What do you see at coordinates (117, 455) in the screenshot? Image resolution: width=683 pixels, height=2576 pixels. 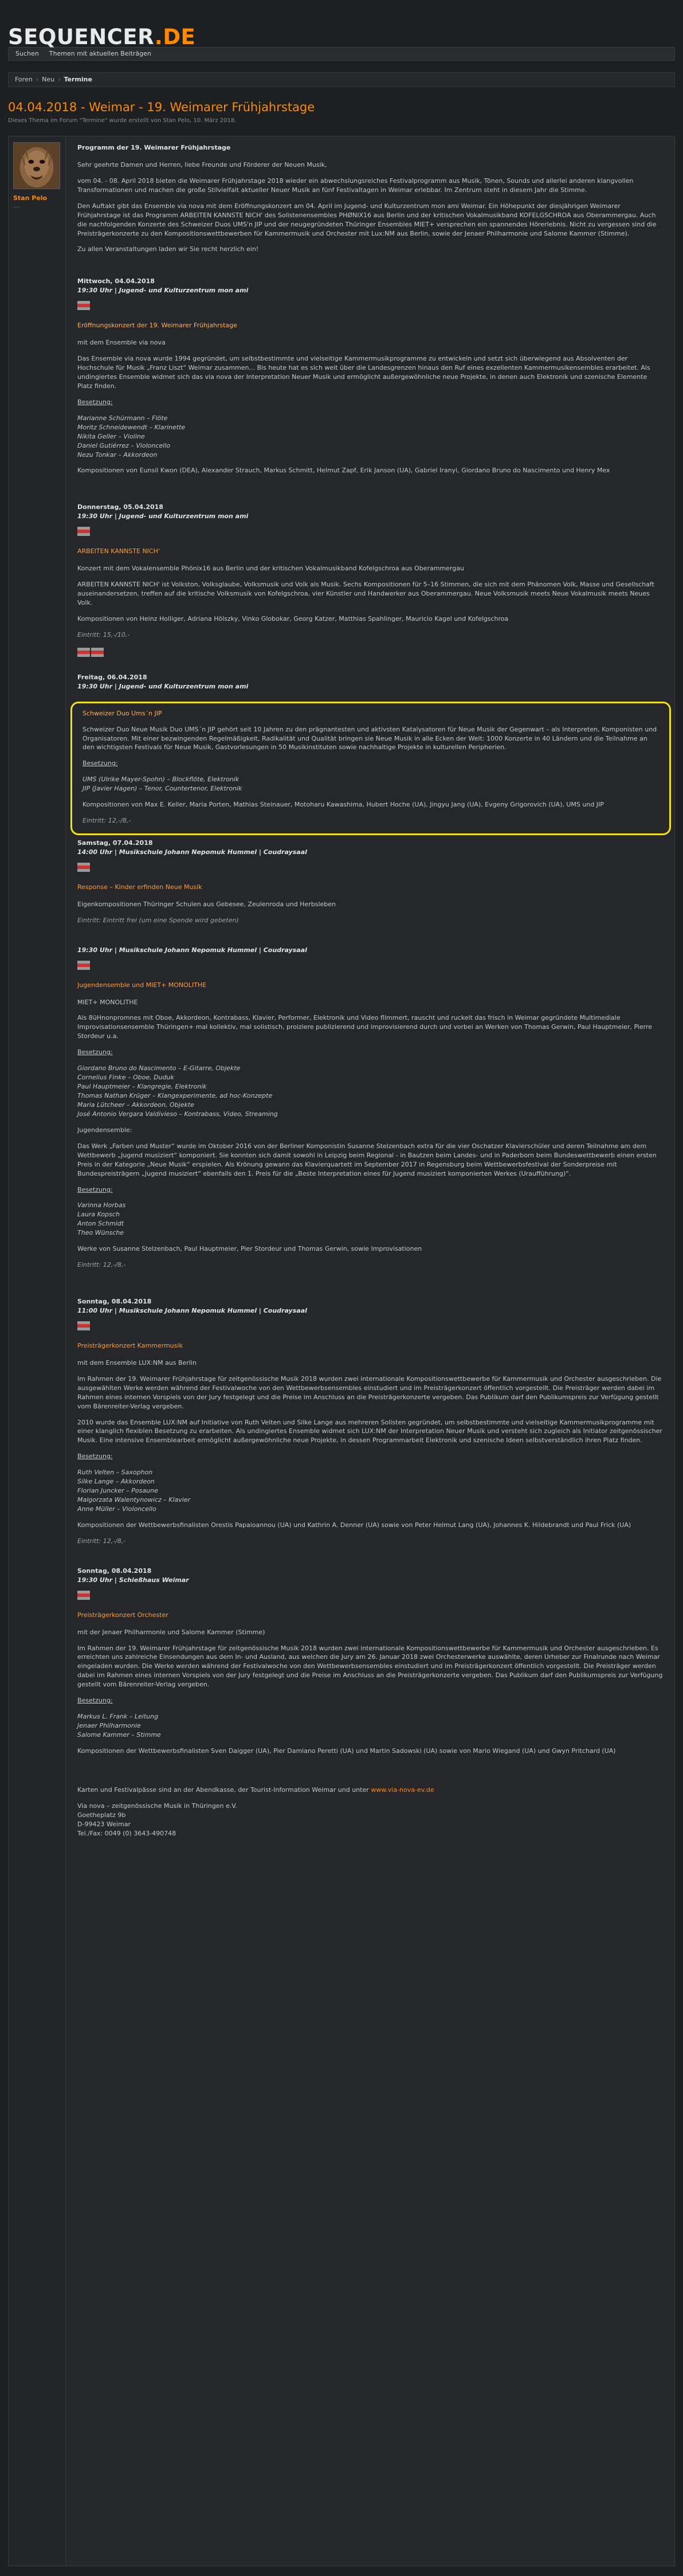 I see `cast-item: Nezu Tonkar – Akkordeon` at bounding box center [117, 455].